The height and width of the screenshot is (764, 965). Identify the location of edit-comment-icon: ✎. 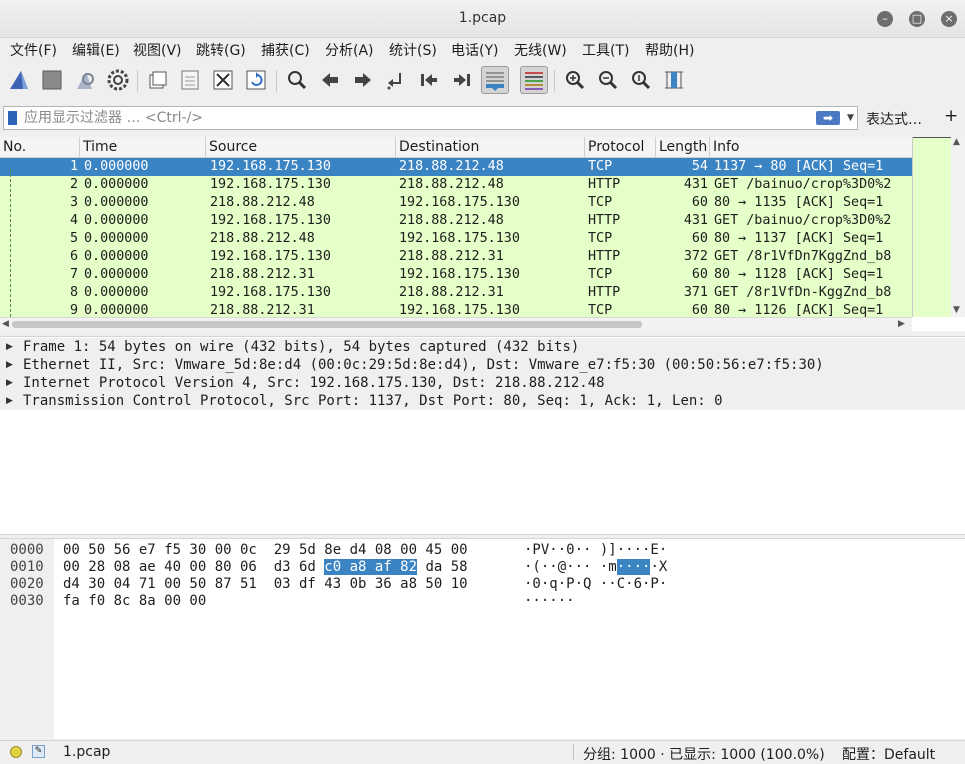
(38, 751).